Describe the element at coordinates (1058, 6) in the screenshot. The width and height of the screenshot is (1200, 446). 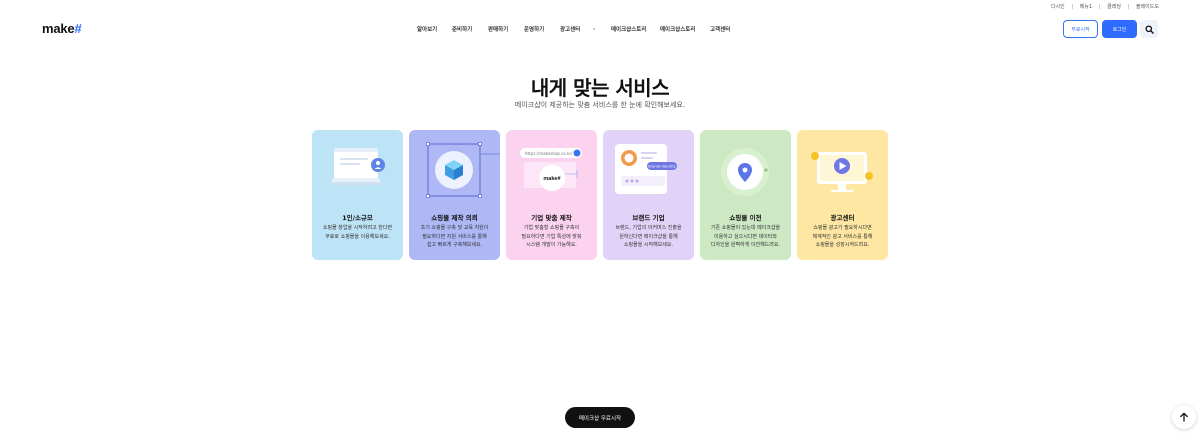
I see `utility-link-1: 다시인` at that location.